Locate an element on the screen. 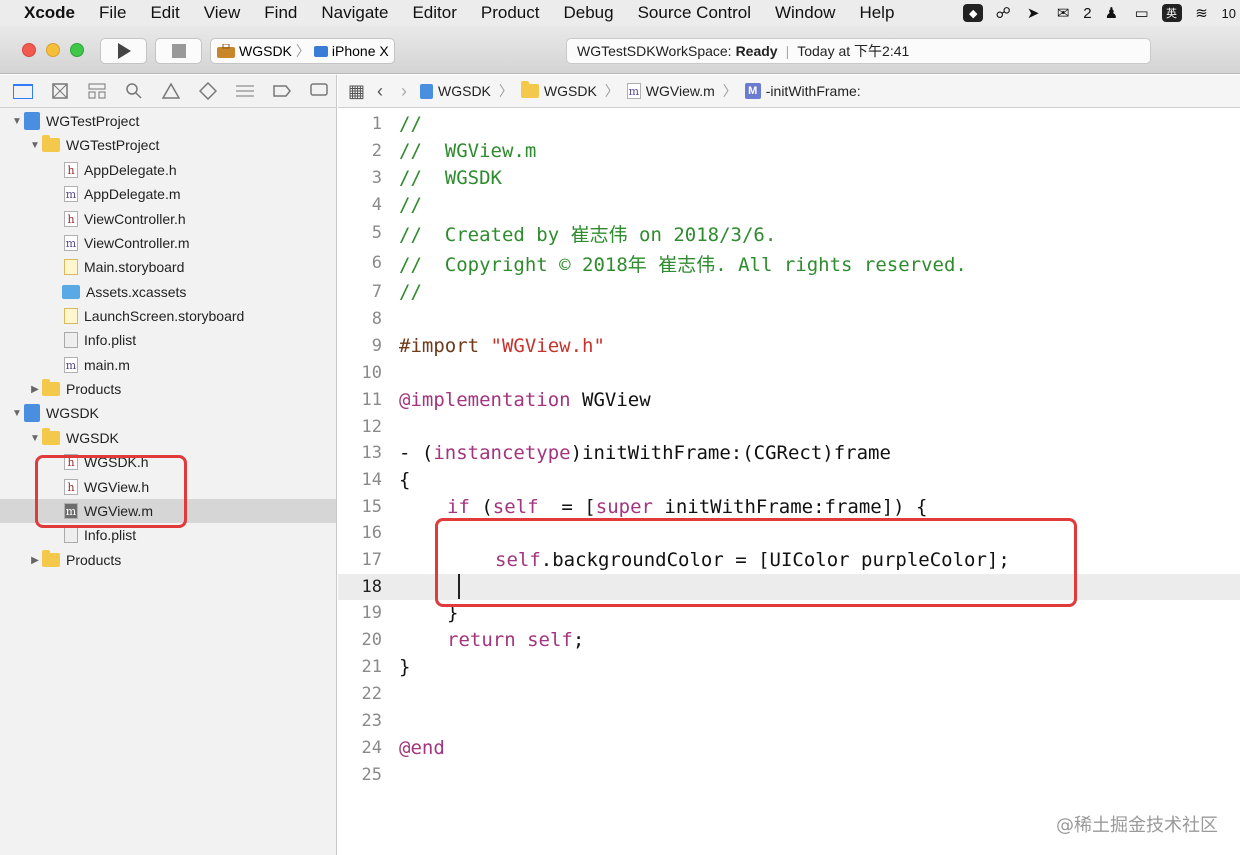 The height and width of the screenshot is (855, 1240). tree-group-products: ▶ Products is located at coordinates (74, 389).